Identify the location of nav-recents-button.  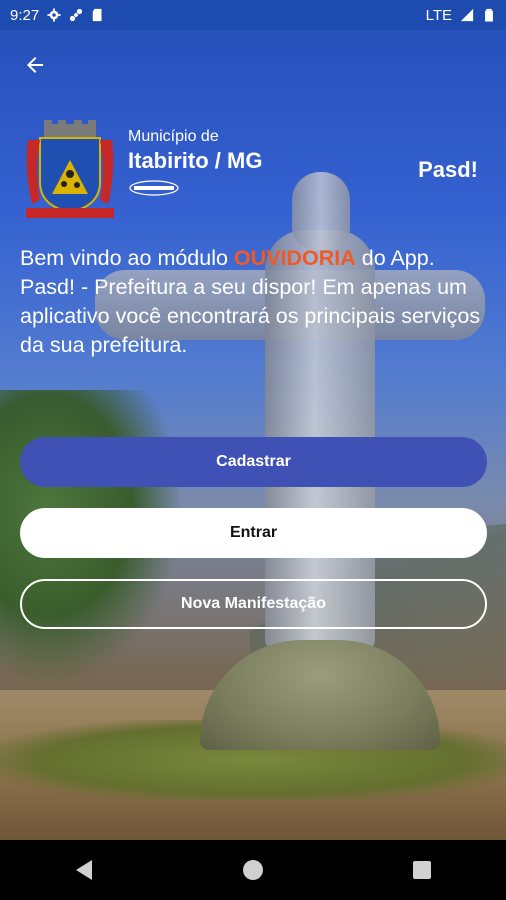
(422, 870).